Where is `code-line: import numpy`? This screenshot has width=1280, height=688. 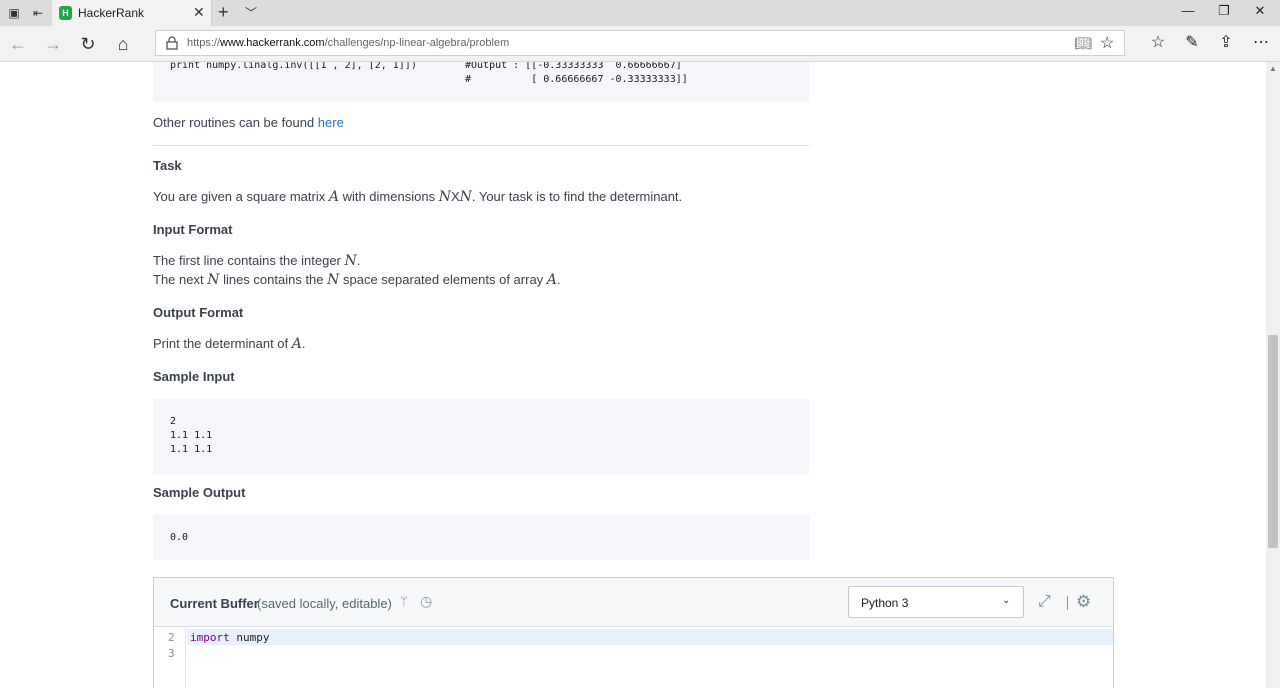
code-line: import numpy is located at coordinates (230, 637).